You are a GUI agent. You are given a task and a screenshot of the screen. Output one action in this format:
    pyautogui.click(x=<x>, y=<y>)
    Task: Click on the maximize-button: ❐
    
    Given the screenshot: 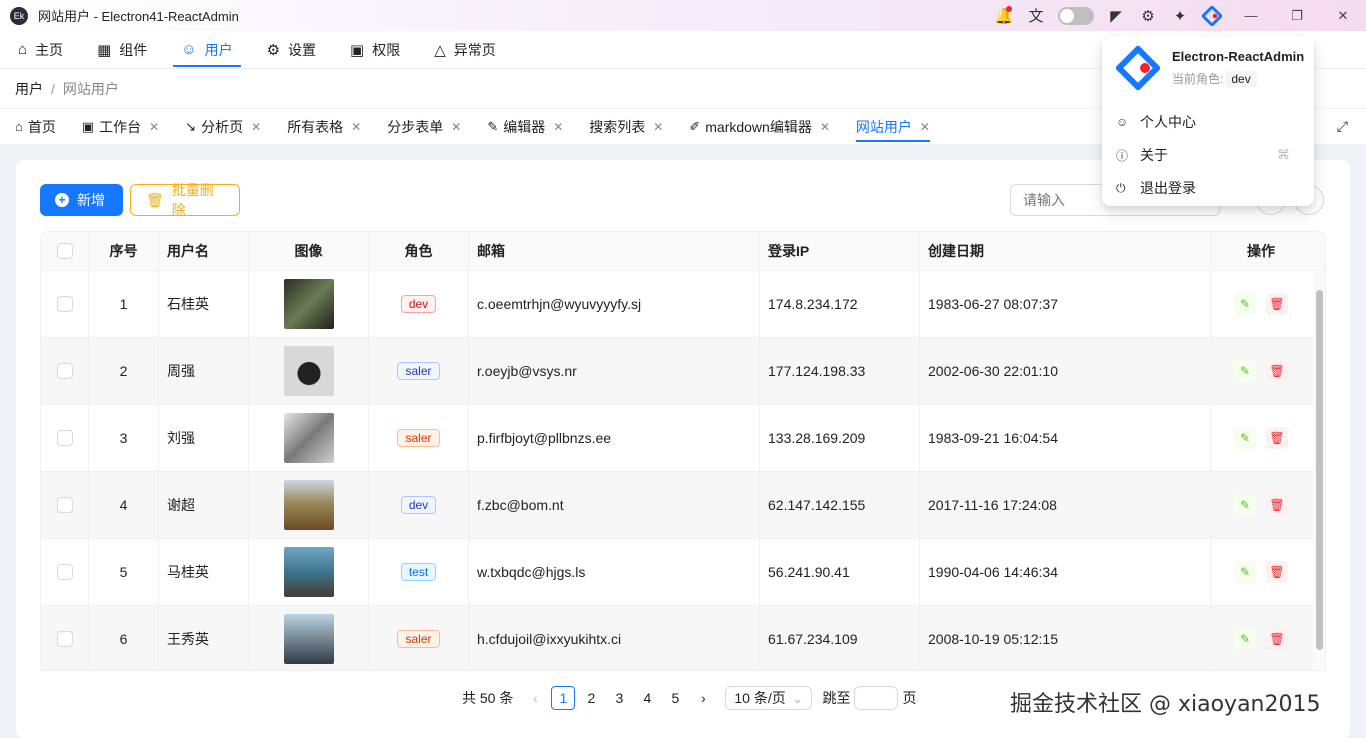 What is the action you would take?
    pyautogui.click(x=1297, y=15)
    